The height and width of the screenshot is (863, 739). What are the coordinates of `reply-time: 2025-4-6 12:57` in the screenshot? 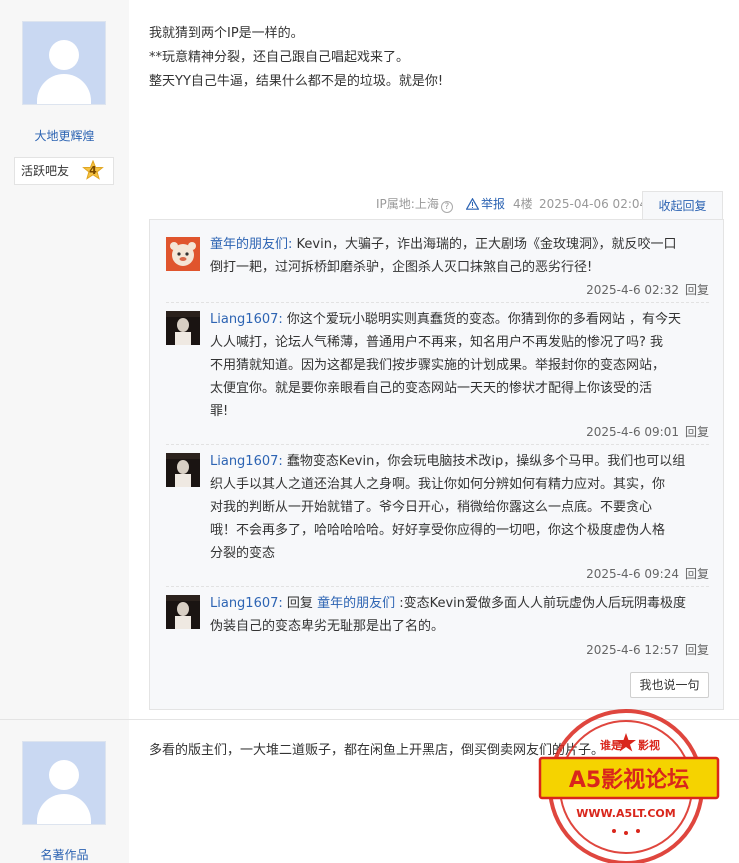 It's located at (632, 650).